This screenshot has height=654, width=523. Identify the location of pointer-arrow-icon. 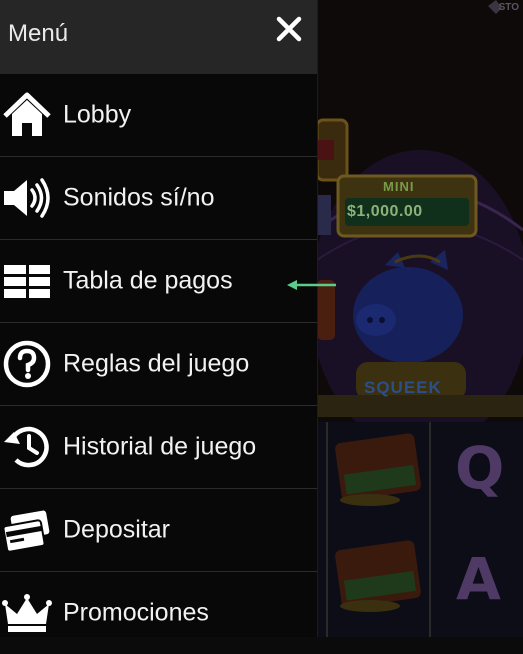
(311, 285).